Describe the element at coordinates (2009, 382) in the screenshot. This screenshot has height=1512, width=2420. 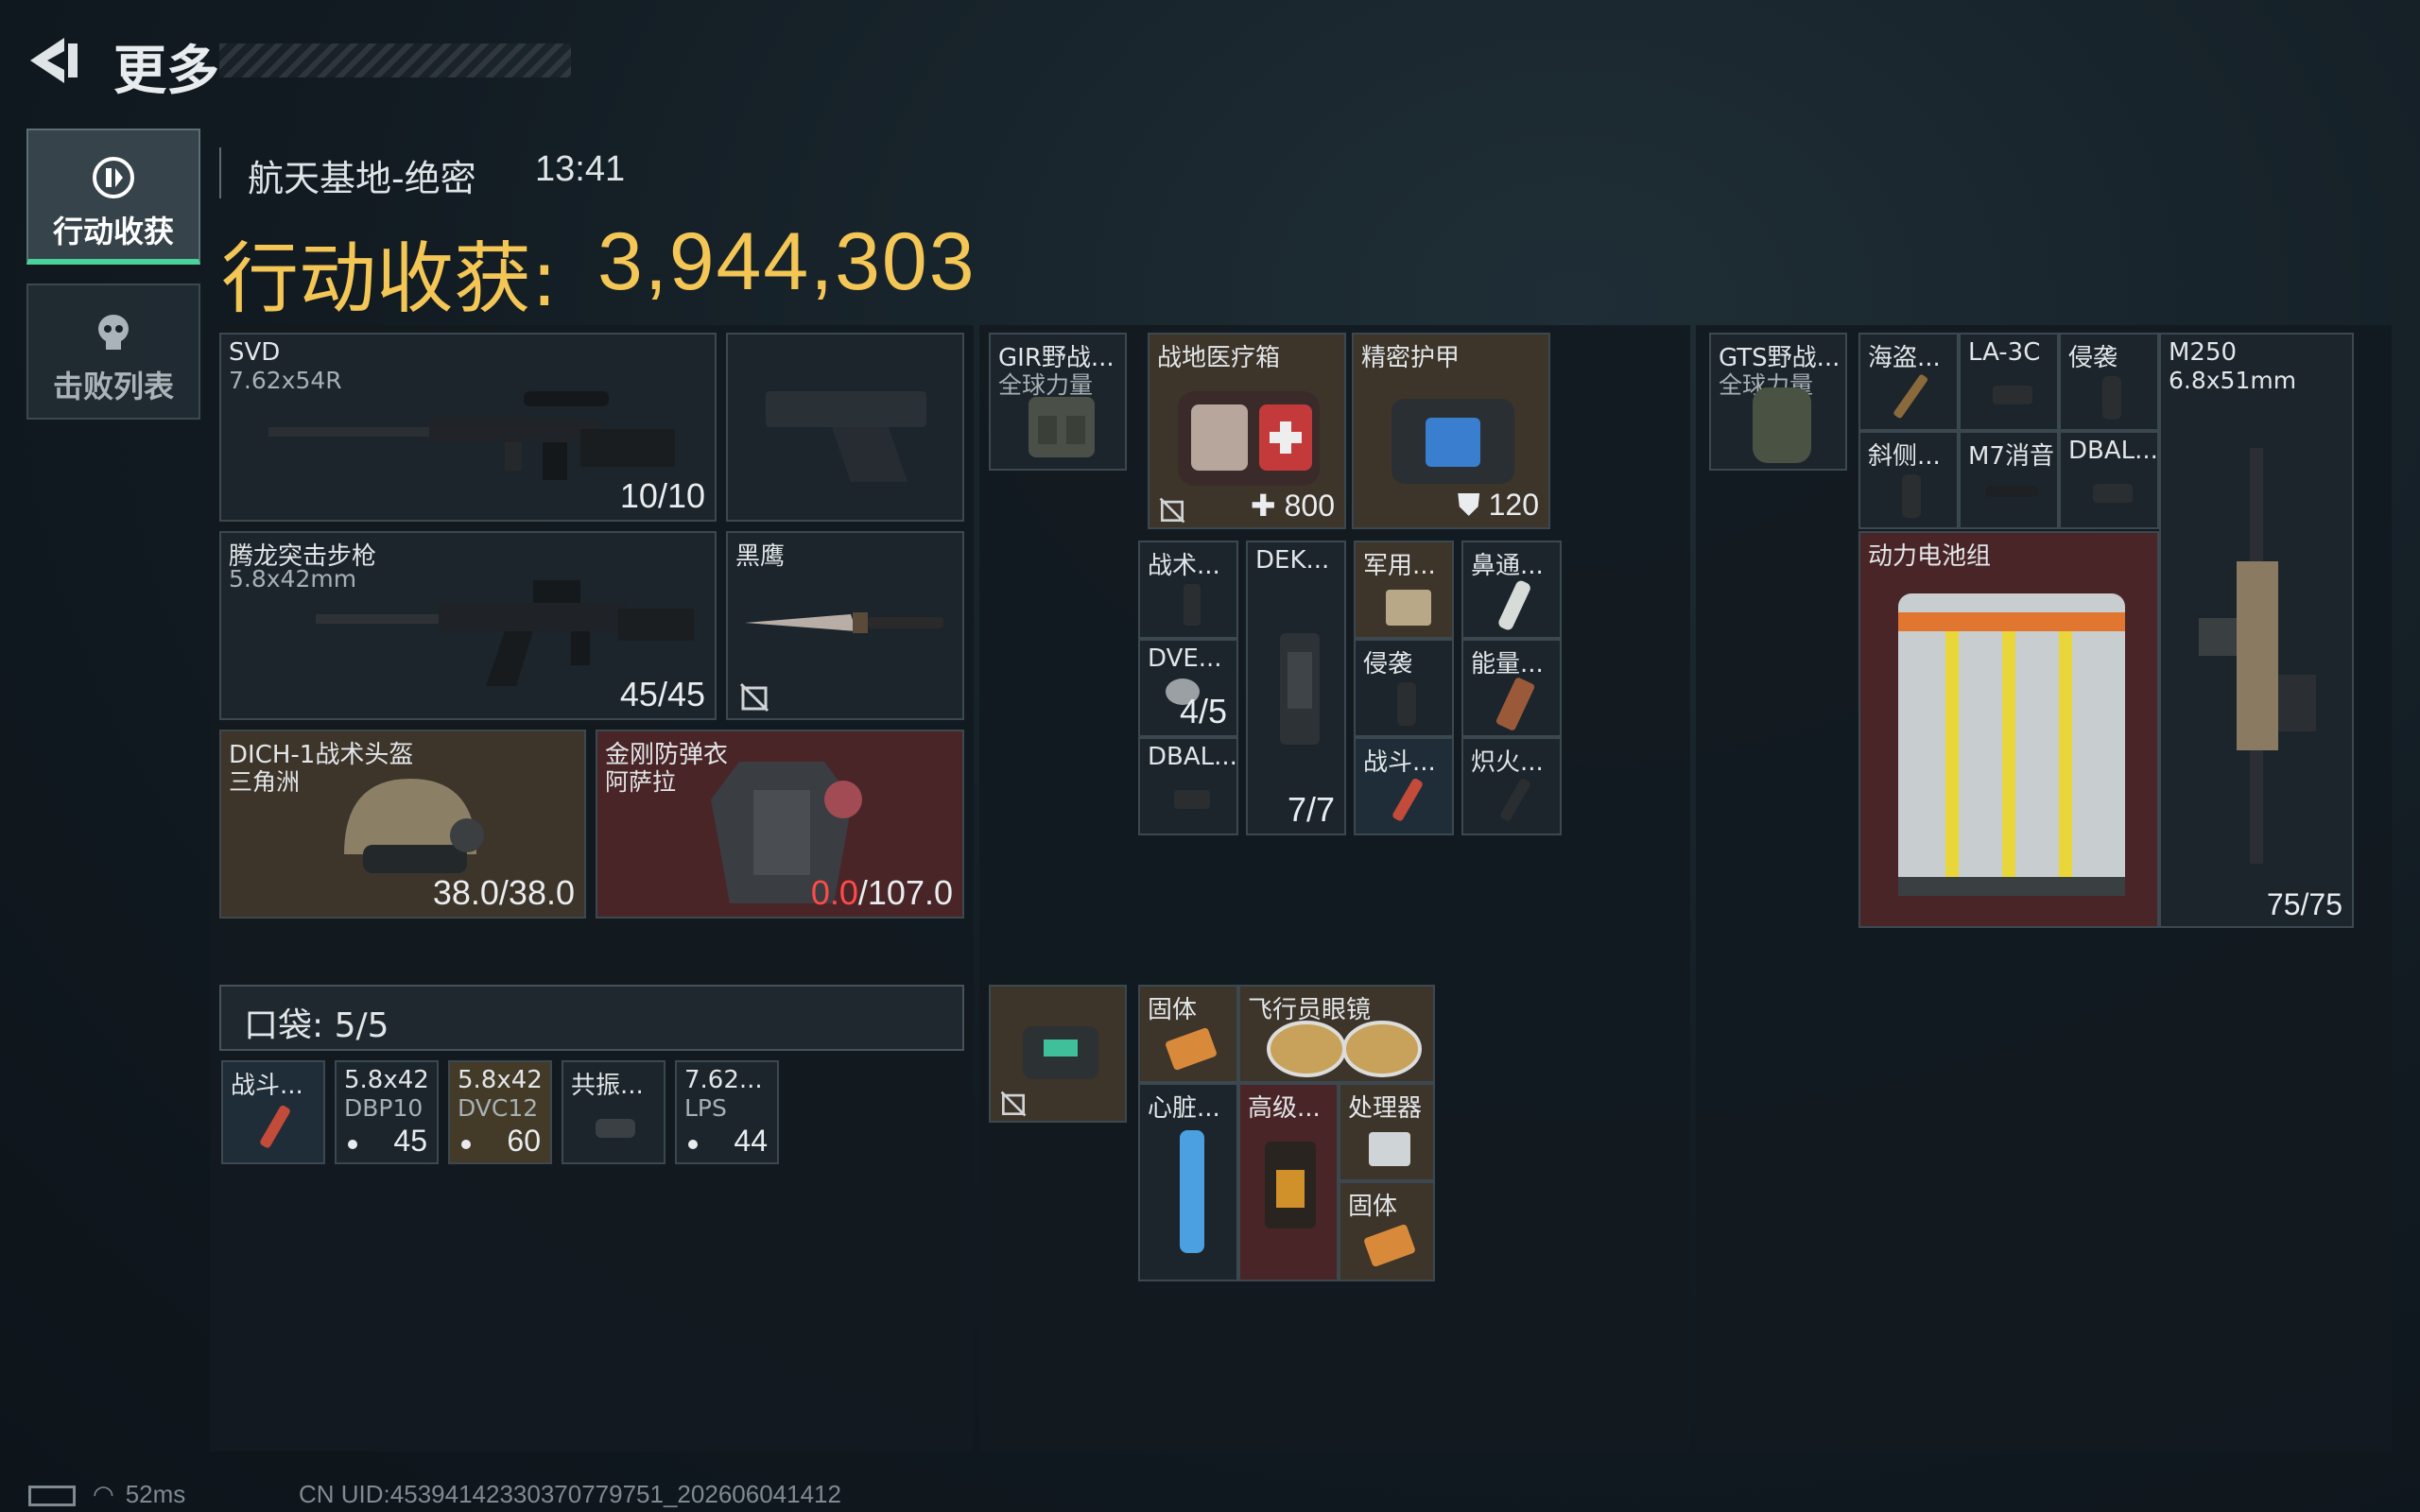
I see `backpack-item: LA-3C` at that location.